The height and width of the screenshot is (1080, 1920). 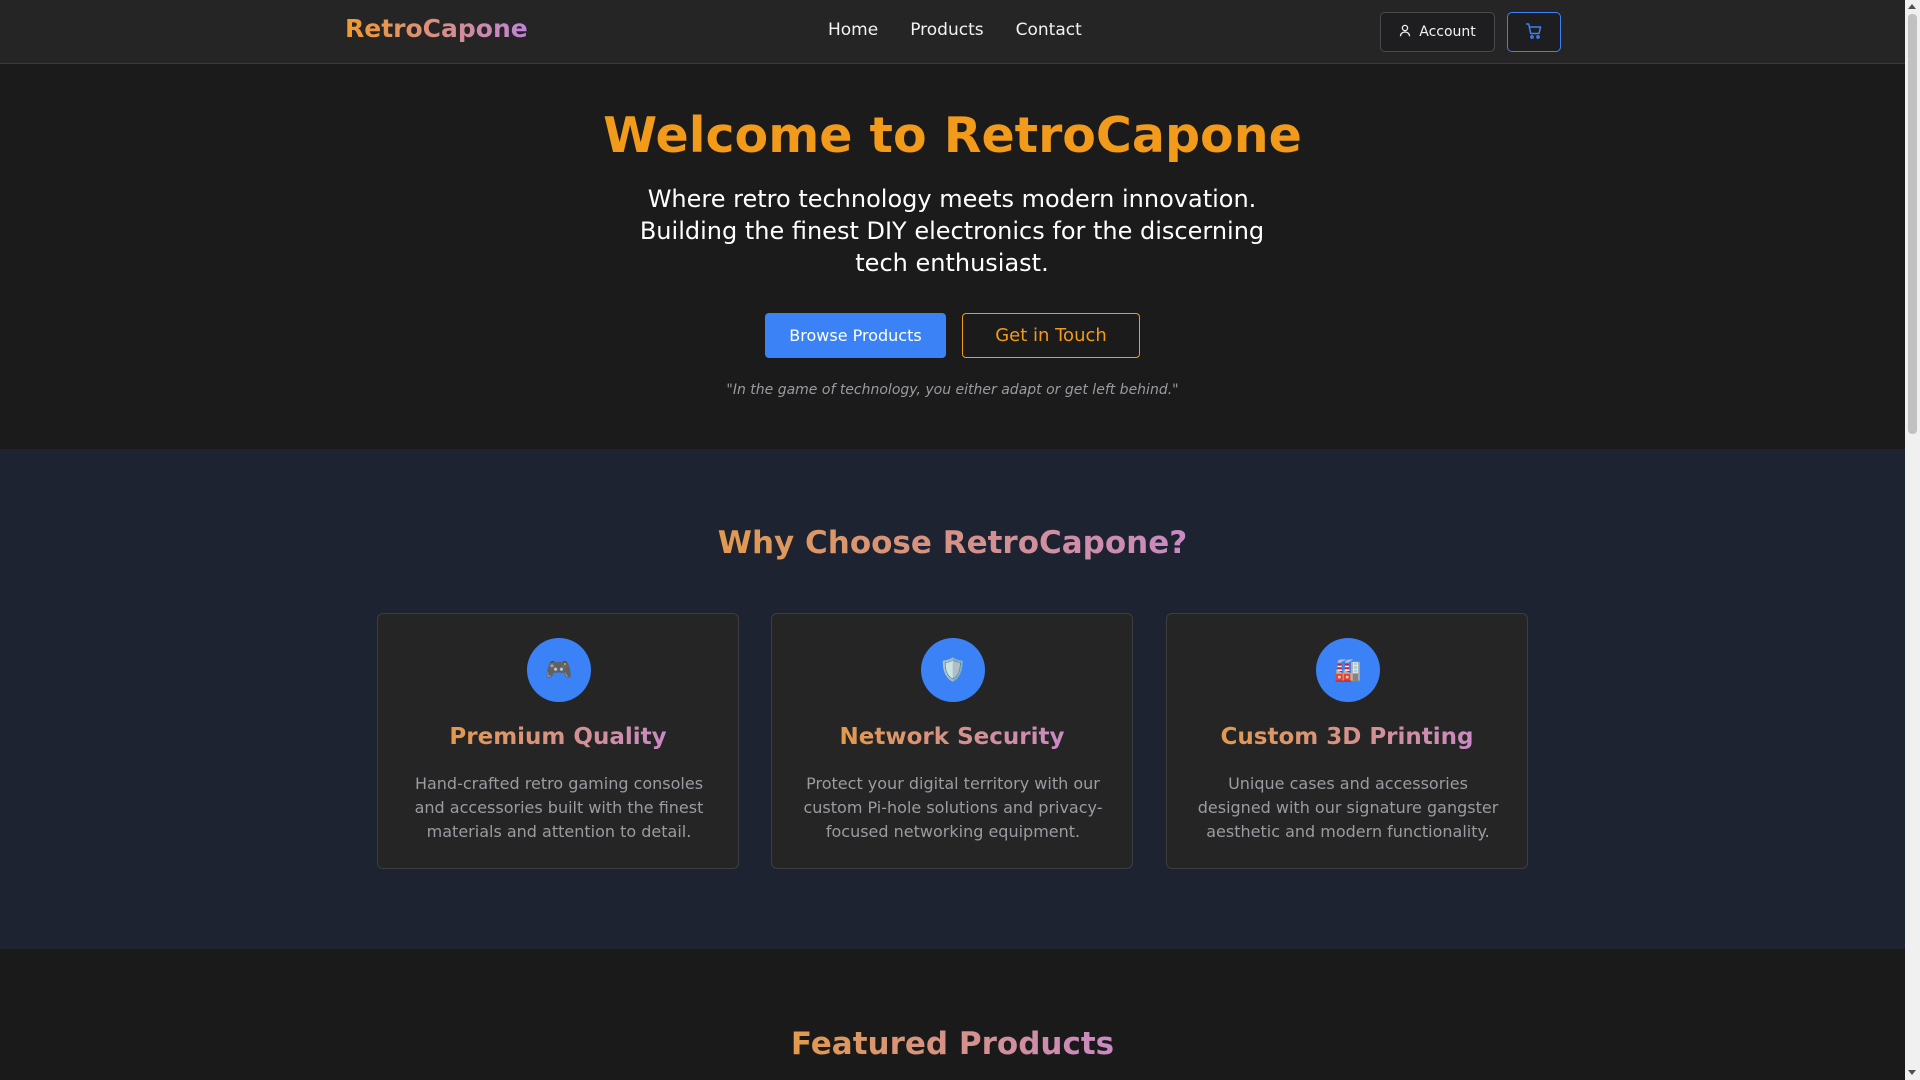 What do you see at coordinates (436, 28) in the screenshot?
I see `brand-logo: RetroCapone` at bounding box center [436, 28].